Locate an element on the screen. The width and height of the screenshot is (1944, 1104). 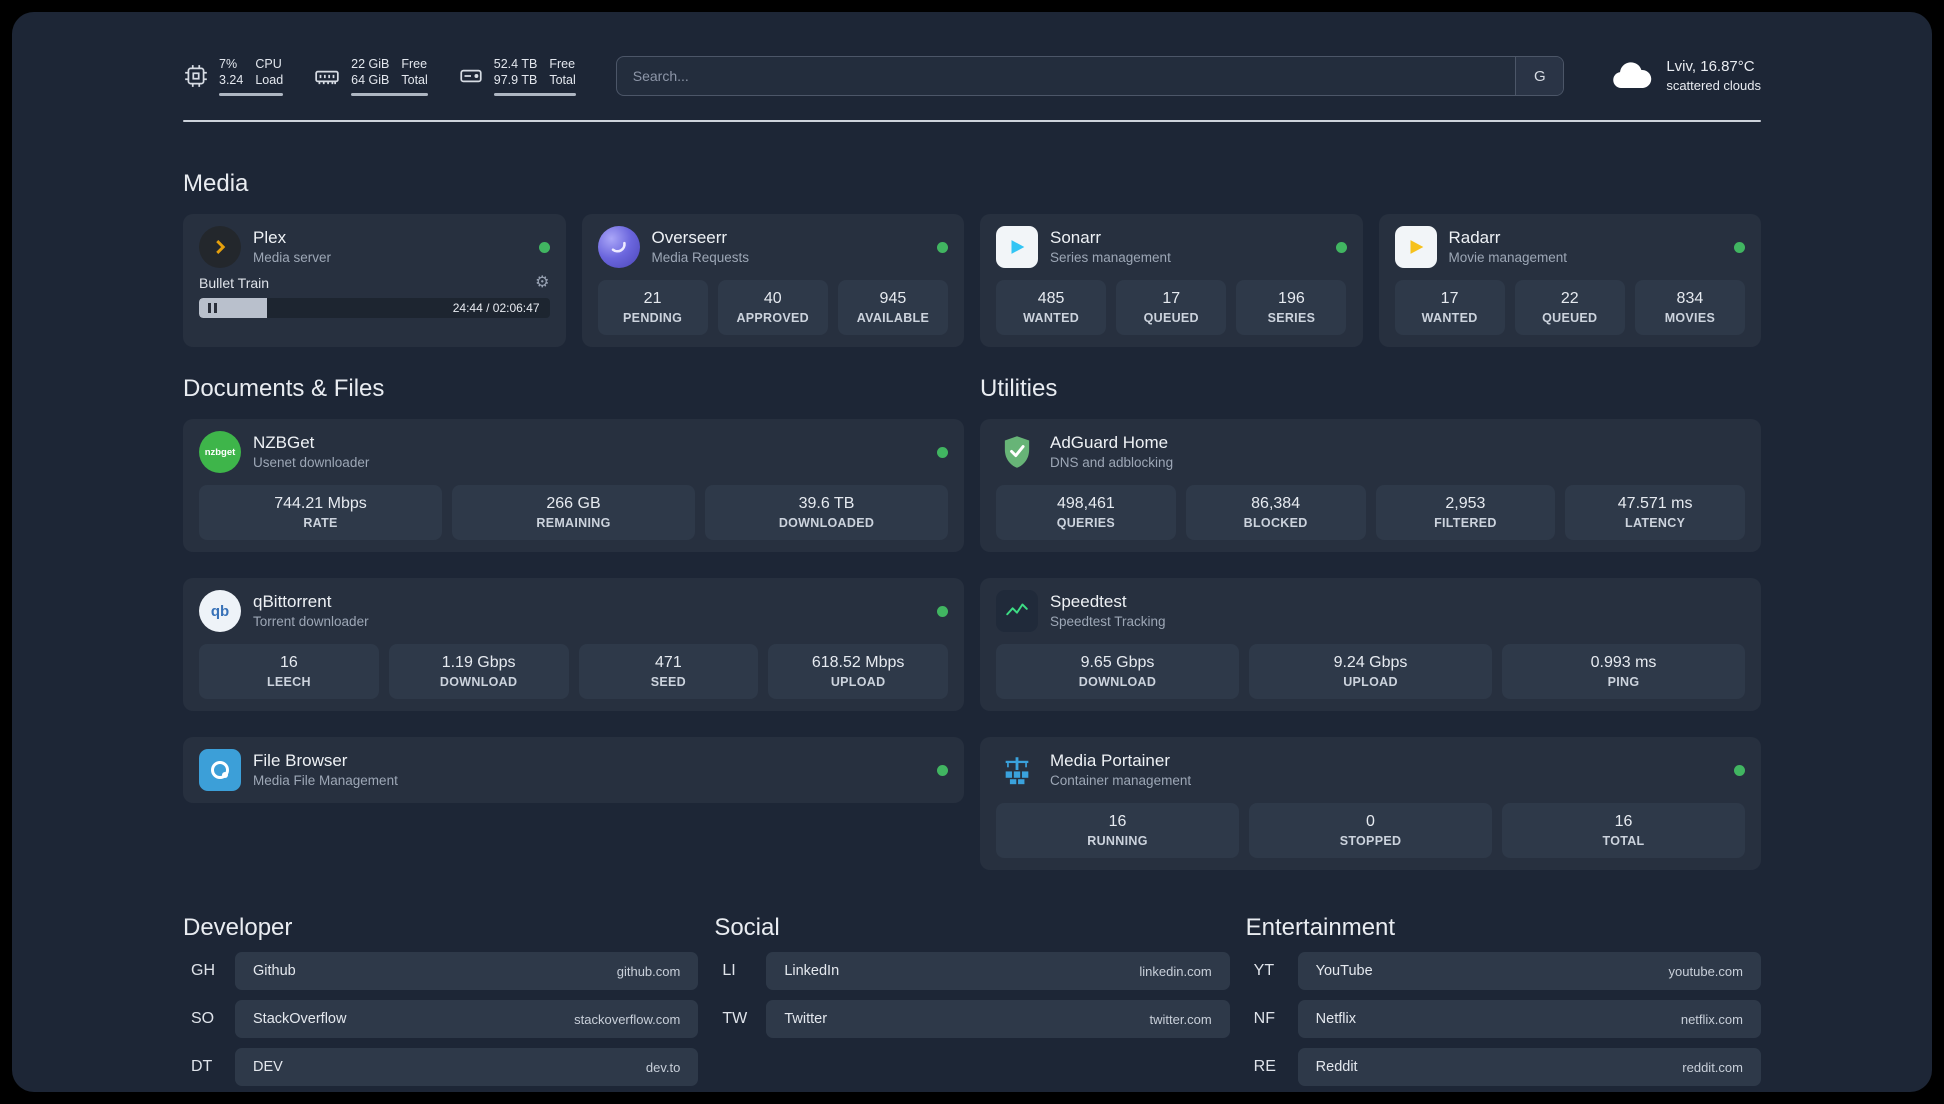
ram-free-value: 22 GiB is located at coordinates (370, 64).